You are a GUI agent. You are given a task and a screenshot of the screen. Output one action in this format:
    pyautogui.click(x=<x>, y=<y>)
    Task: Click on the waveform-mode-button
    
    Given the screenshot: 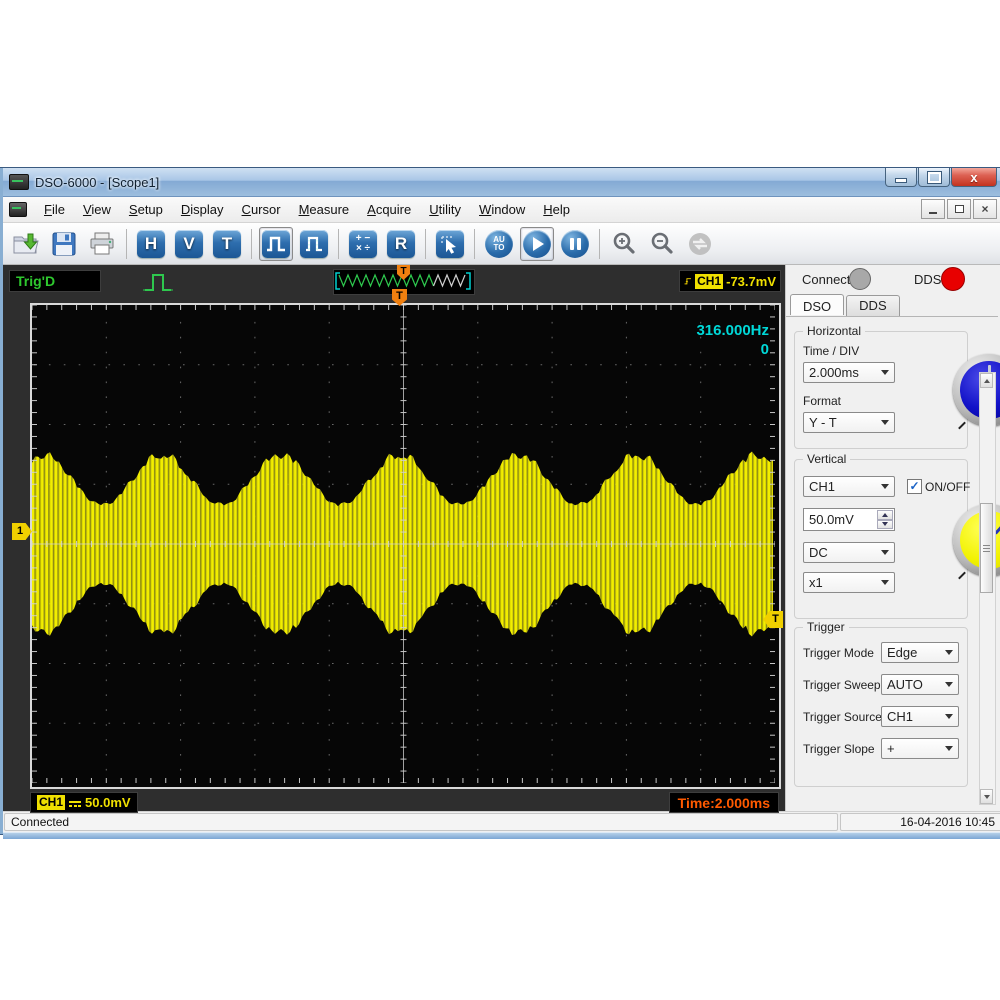 What is the action you would take?
    pyautogui.click(x=276, y=243)
    